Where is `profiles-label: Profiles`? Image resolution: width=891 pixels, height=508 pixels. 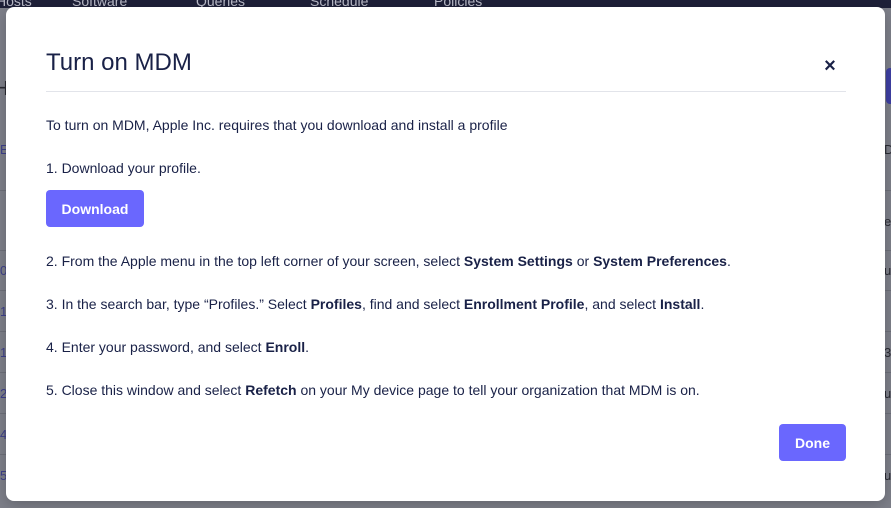 profiles-label: Profiles is located at coordinates (336, 304).